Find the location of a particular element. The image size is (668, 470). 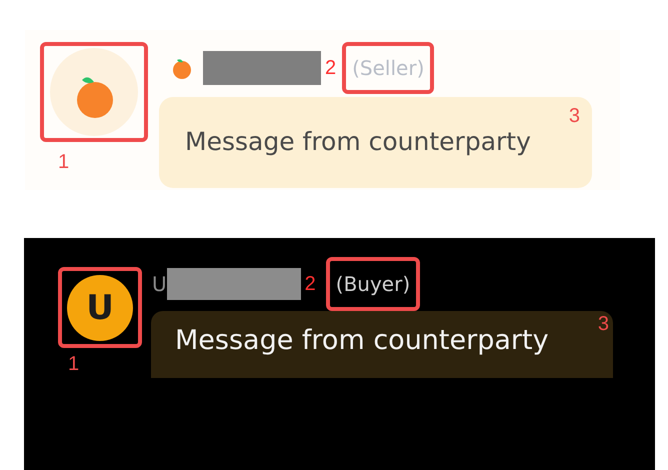

fruit-avatar-icon is located at coordinates (94, 92).